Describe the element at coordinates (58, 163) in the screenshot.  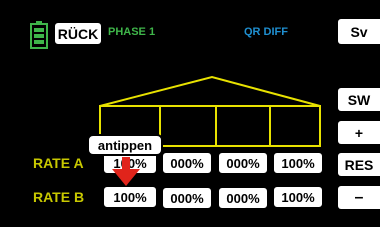
I see `row-label-rate-a: RATE A` at that location.